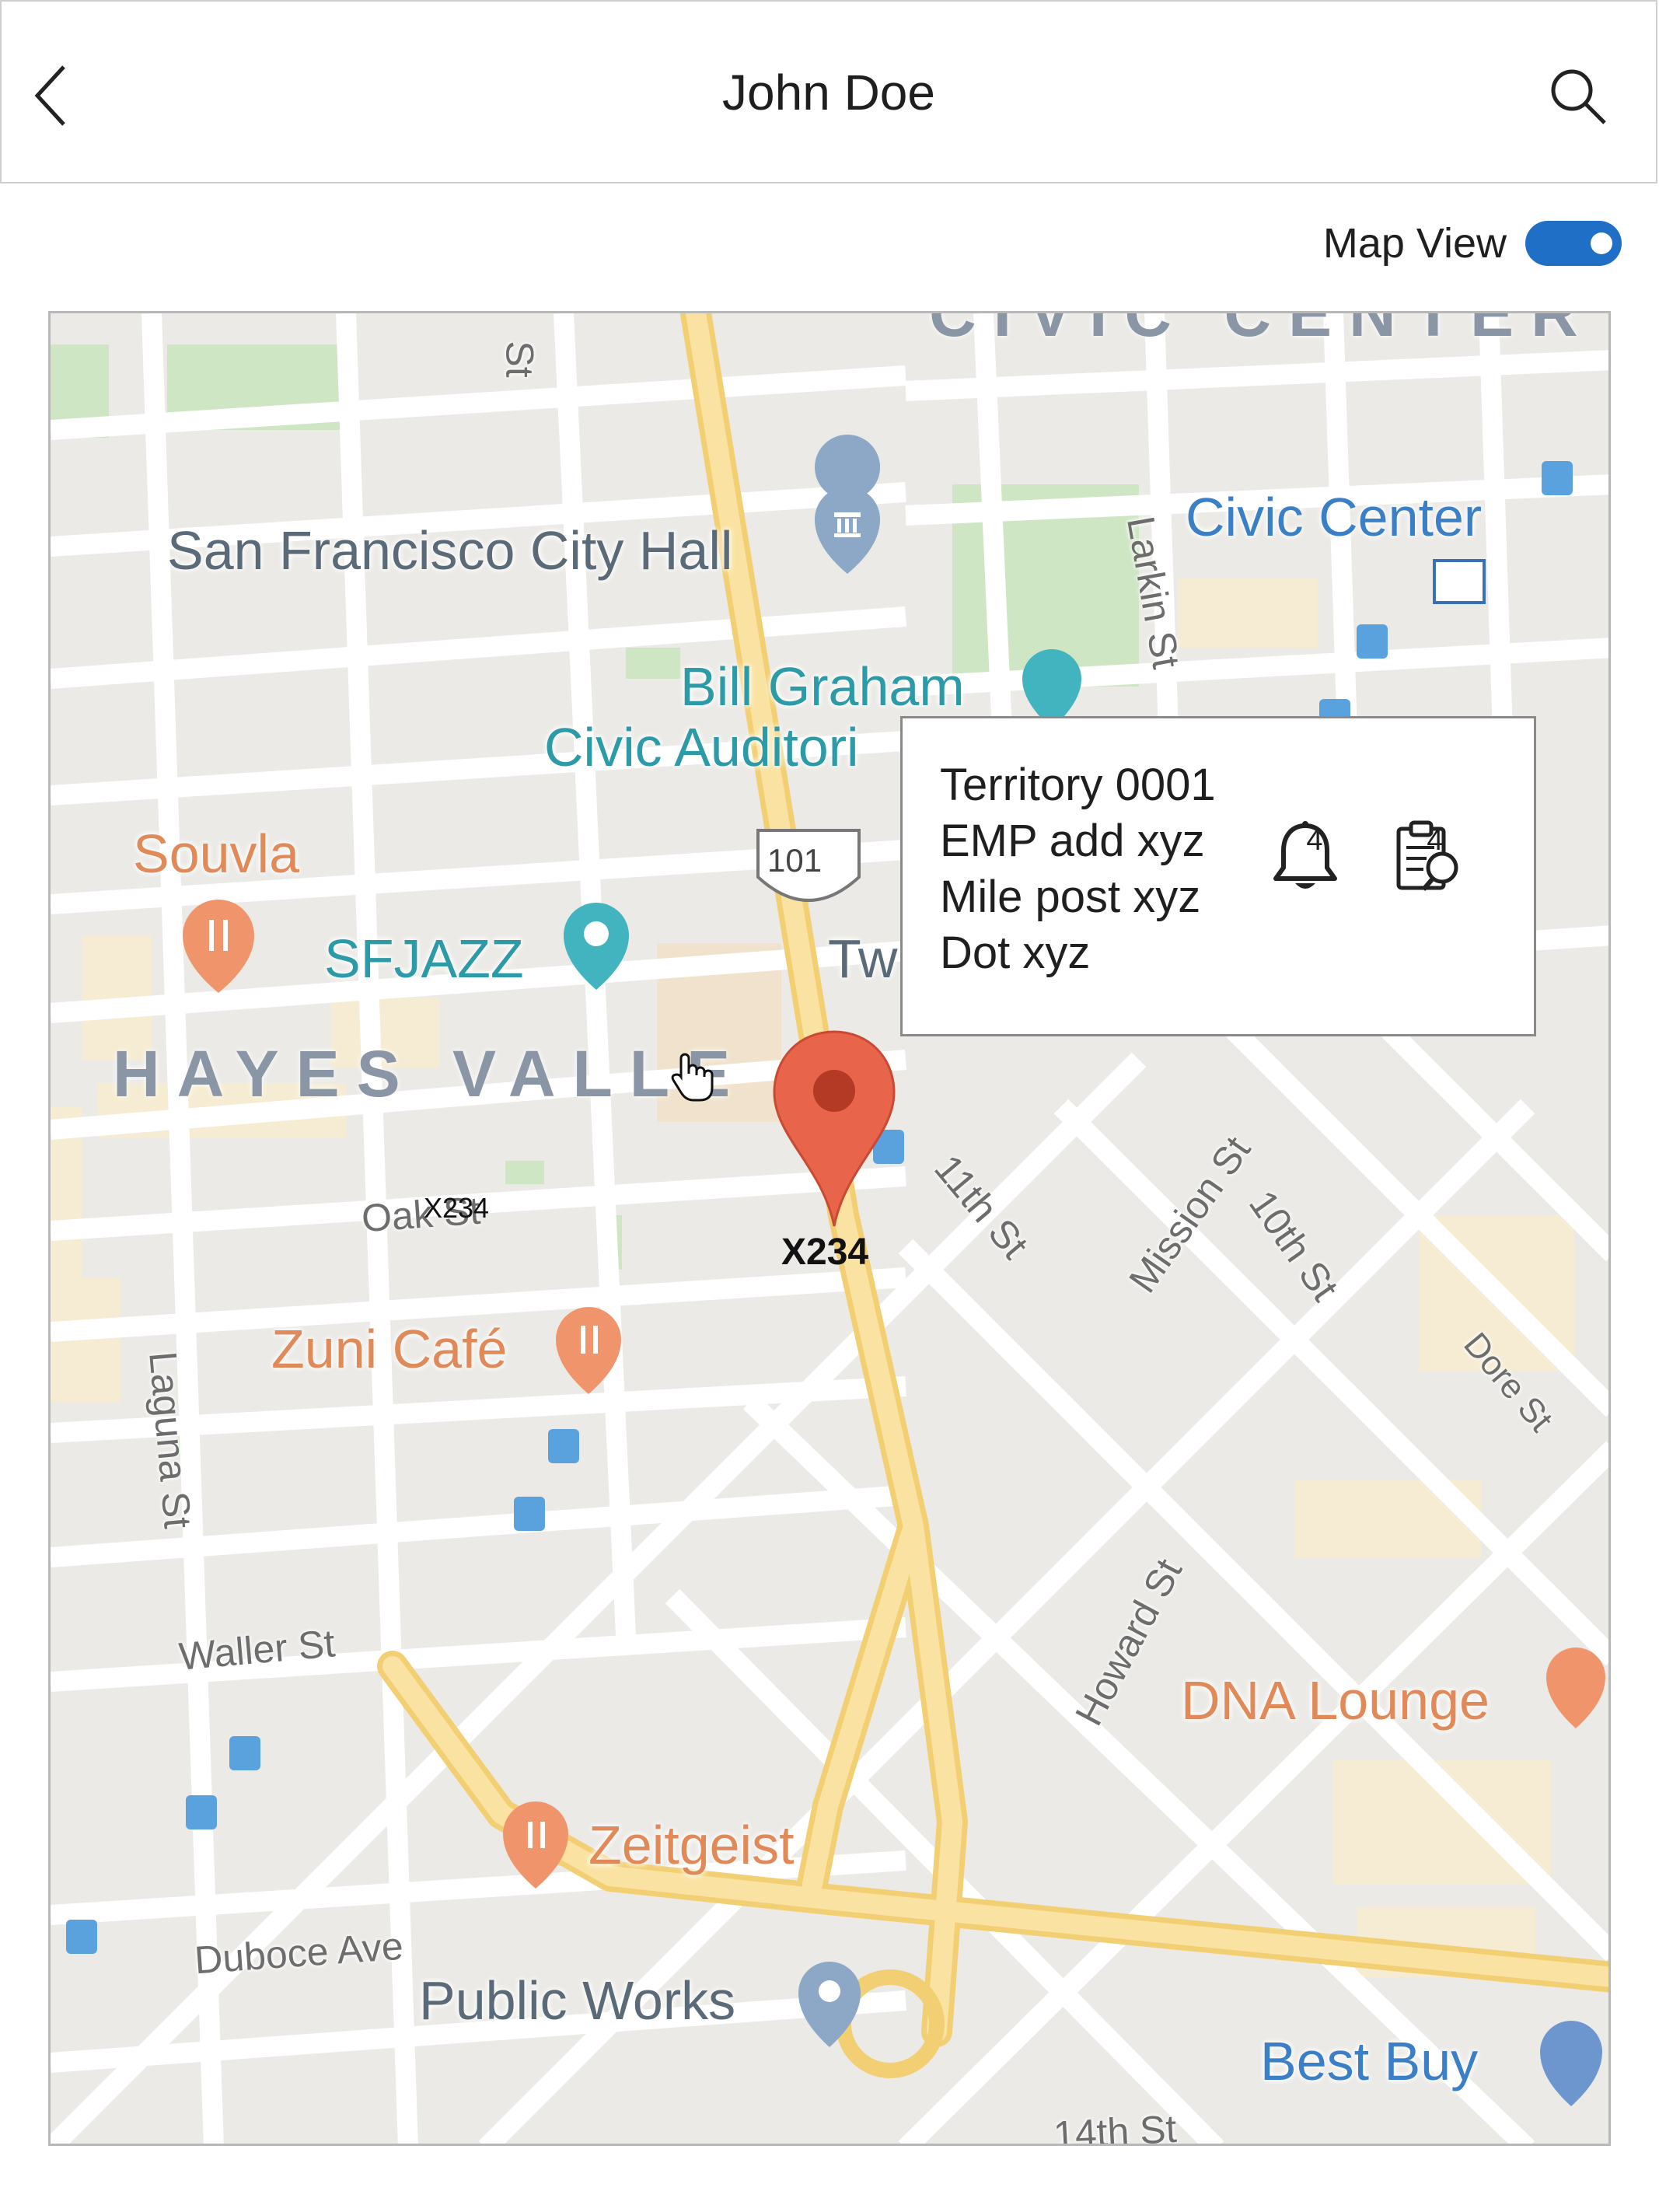  What do you see at coordinates (389, 1349) in the screenshot?
I see `zuni-cafe-label: Zuni Café` at bounding box center [389, 1349].